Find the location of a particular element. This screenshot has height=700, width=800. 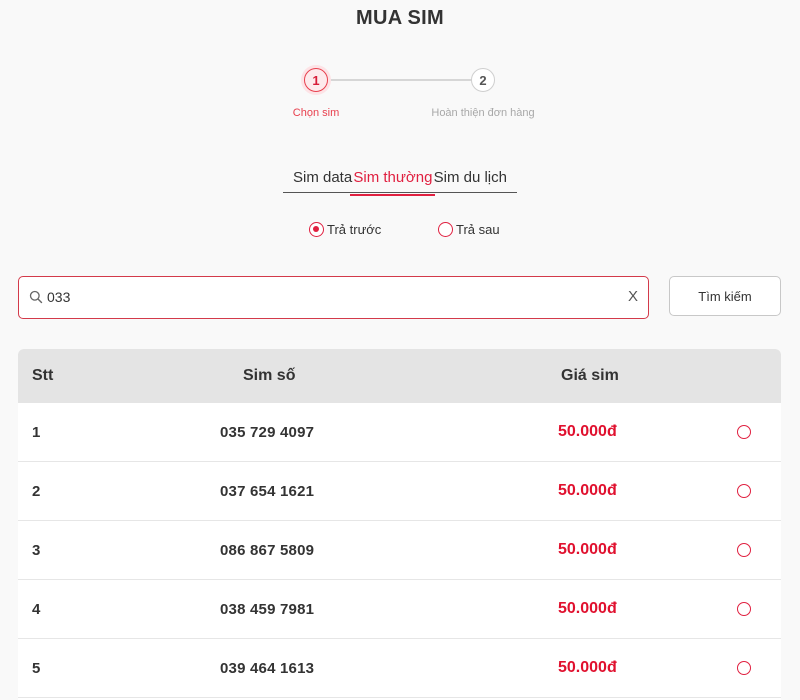

step-2-circle: 2 is located at coordinates (483, 80).